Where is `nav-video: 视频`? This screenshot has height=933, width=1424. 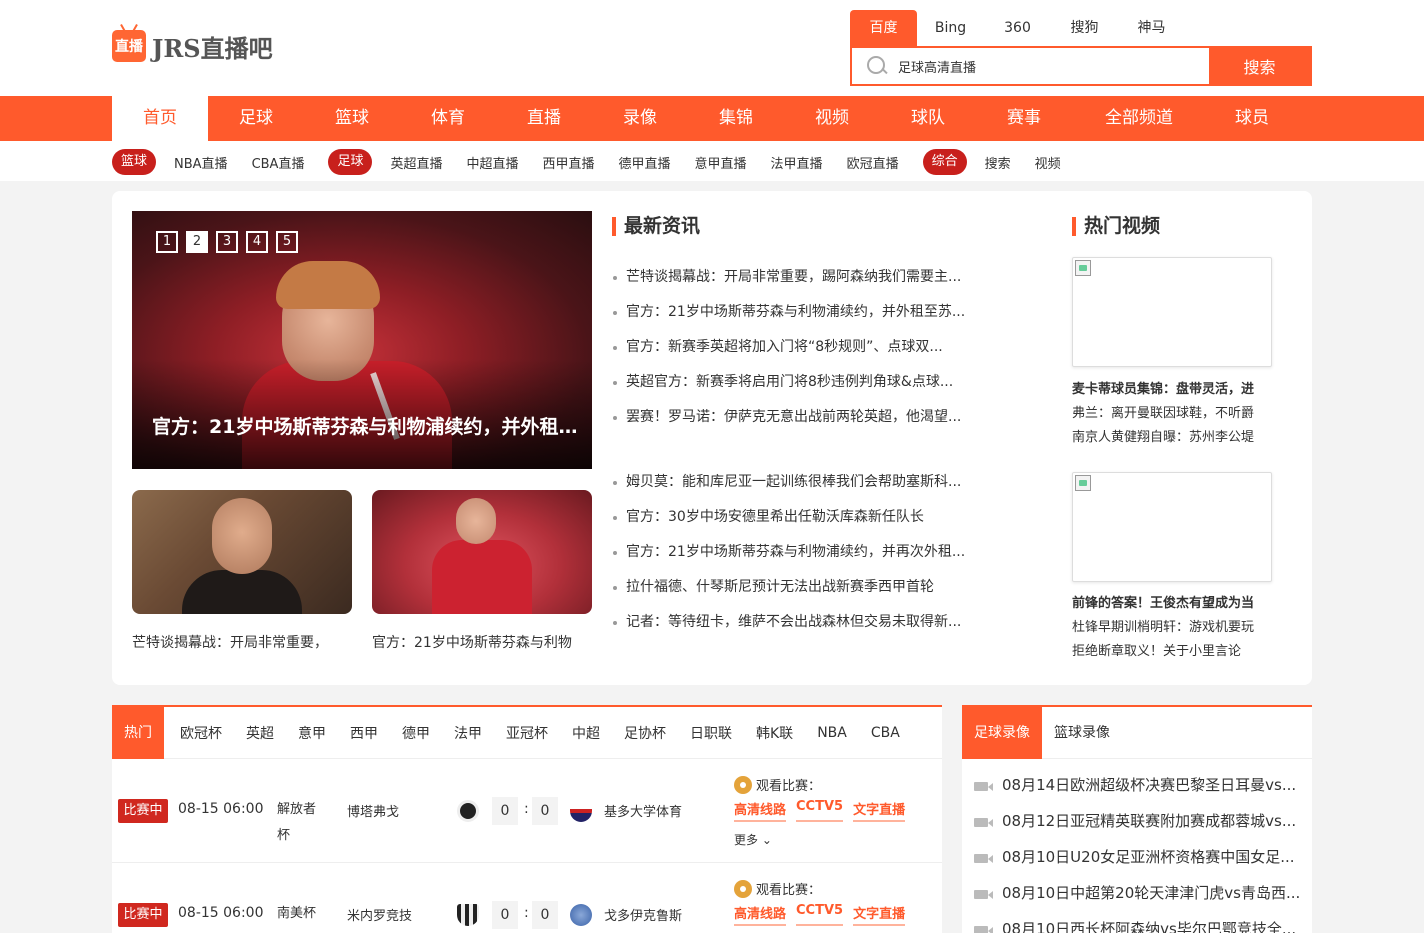 nav-video: 视频 is located at coordinates (832, 118).